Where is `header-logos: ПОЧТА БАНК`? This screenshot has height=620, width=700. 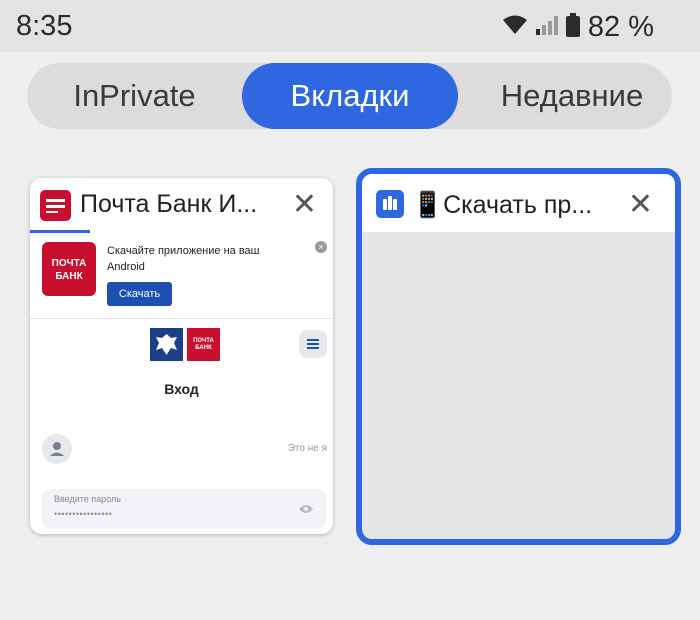 header-logos: ПОЧТА БАНК is located at coordinates (185, 344).